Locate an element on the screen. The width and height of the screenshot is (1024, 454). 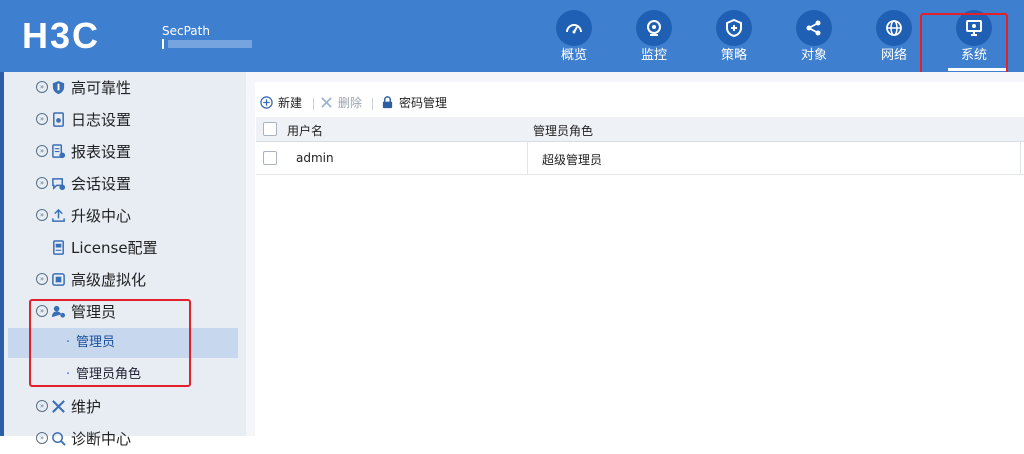
lock-icon is located at coordinates (387, 102).